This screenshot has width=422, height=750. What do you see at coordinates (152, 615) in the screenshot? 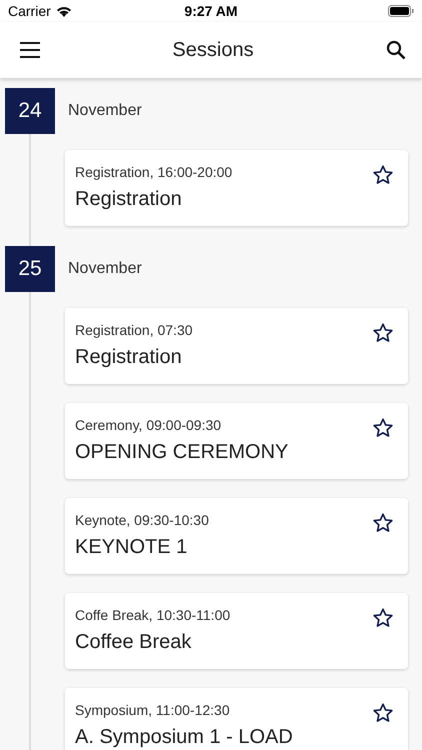
I see `session-meta: Coffe Break, 10:30-11:00` at bounding box center [152, 615].